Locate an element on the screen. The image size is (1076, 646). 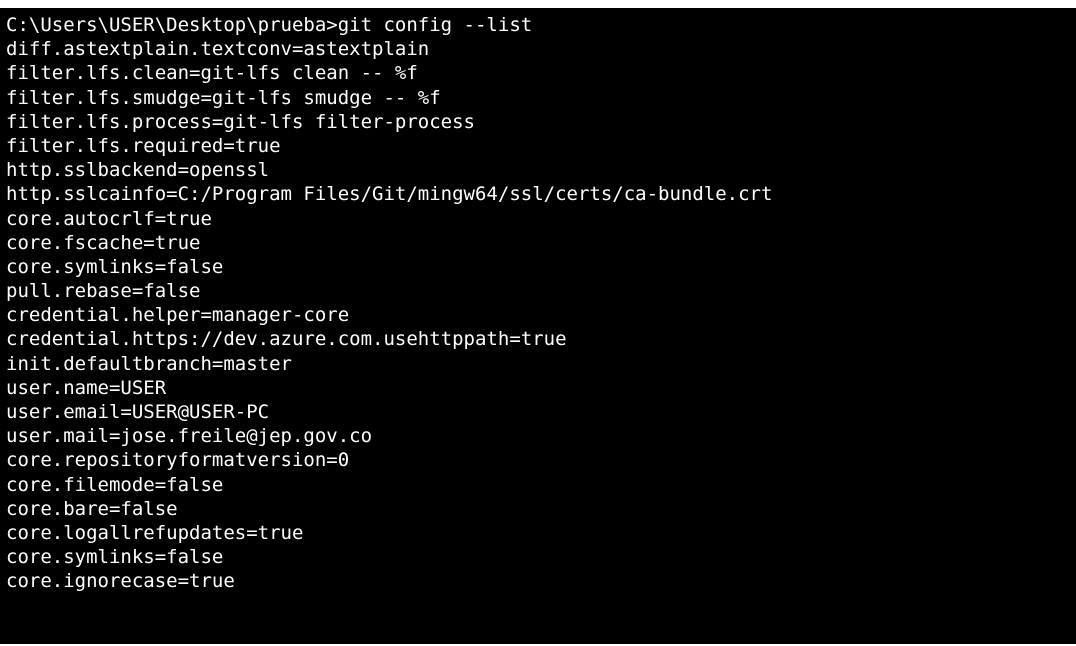
config-line: core.autocrlf=true is located at coordinates (109, 218).